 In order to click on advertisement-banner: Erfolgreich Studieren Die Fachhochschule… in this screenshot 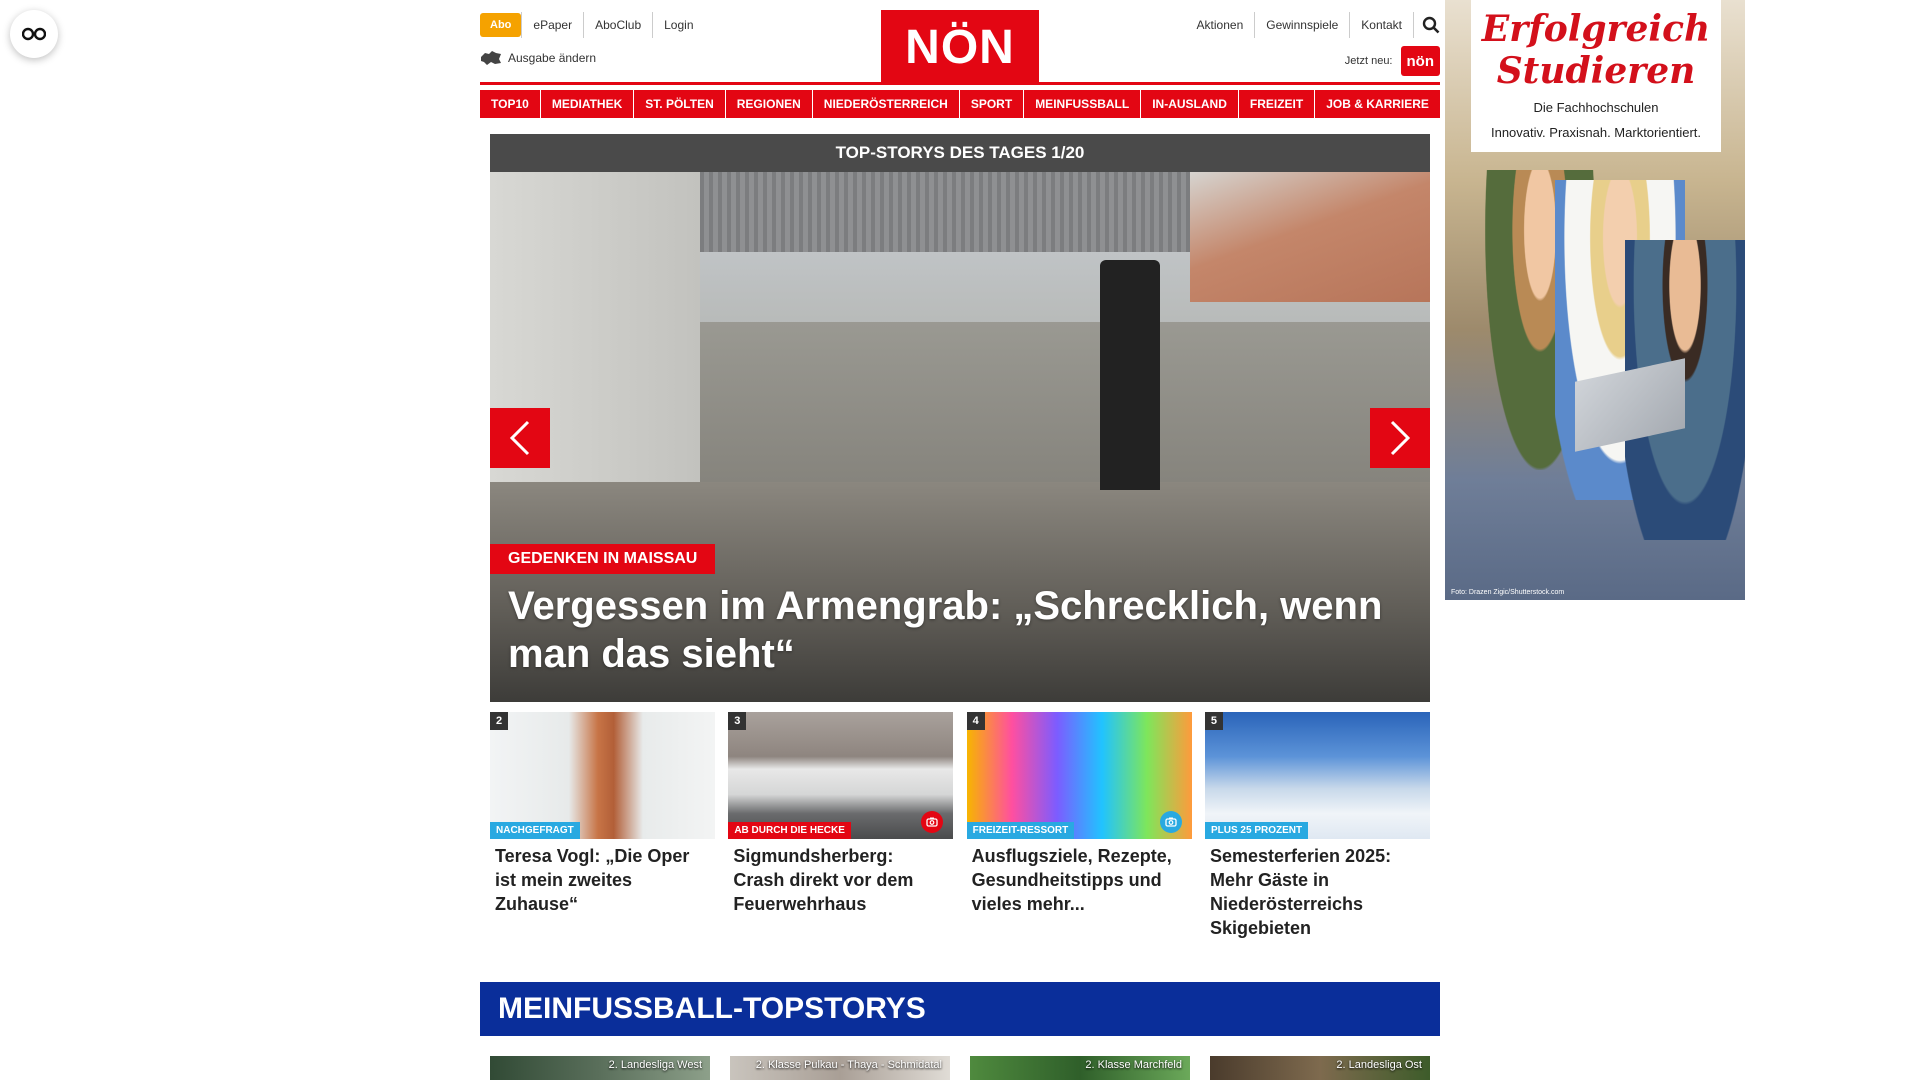, I will do `click(1595, 300)`.